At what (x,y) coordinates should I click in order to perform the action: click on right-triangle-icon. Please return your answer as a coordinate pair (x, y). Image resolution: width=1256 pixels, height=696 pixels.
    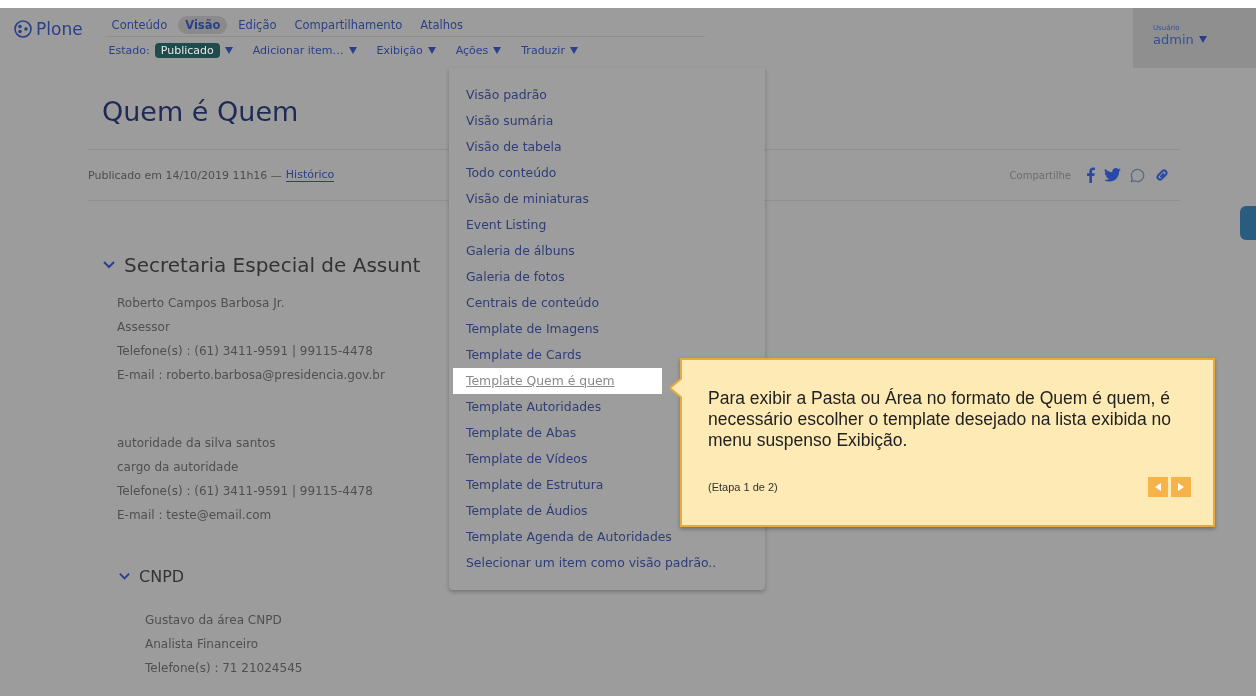
    Looking at the image, I should click on (1181, 487).